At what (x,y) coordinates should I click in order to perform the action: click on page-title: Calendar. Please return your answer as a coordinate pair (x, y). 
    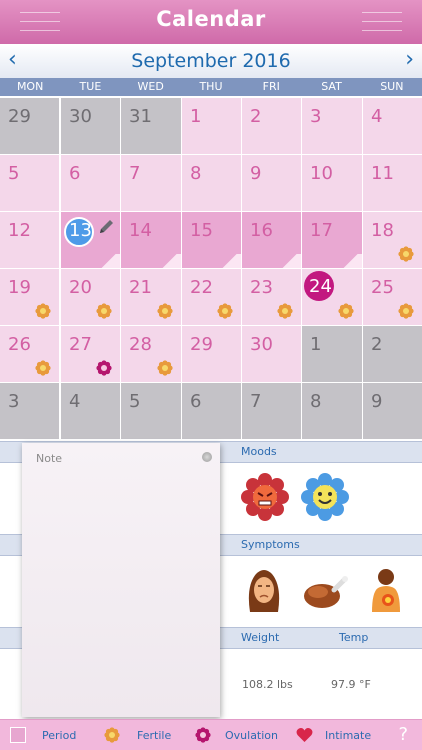
    Looking at the image, I should click on (211, 19).